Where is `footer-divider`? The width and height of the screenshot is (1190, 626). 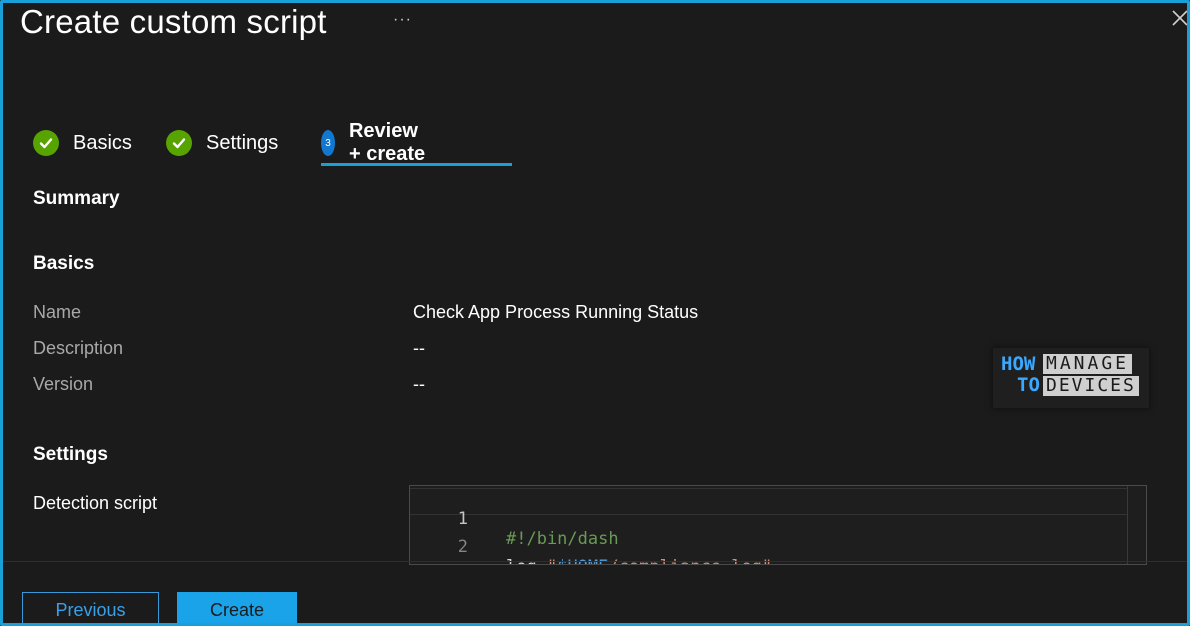
footer-divider is located at coordinates (595, 561).